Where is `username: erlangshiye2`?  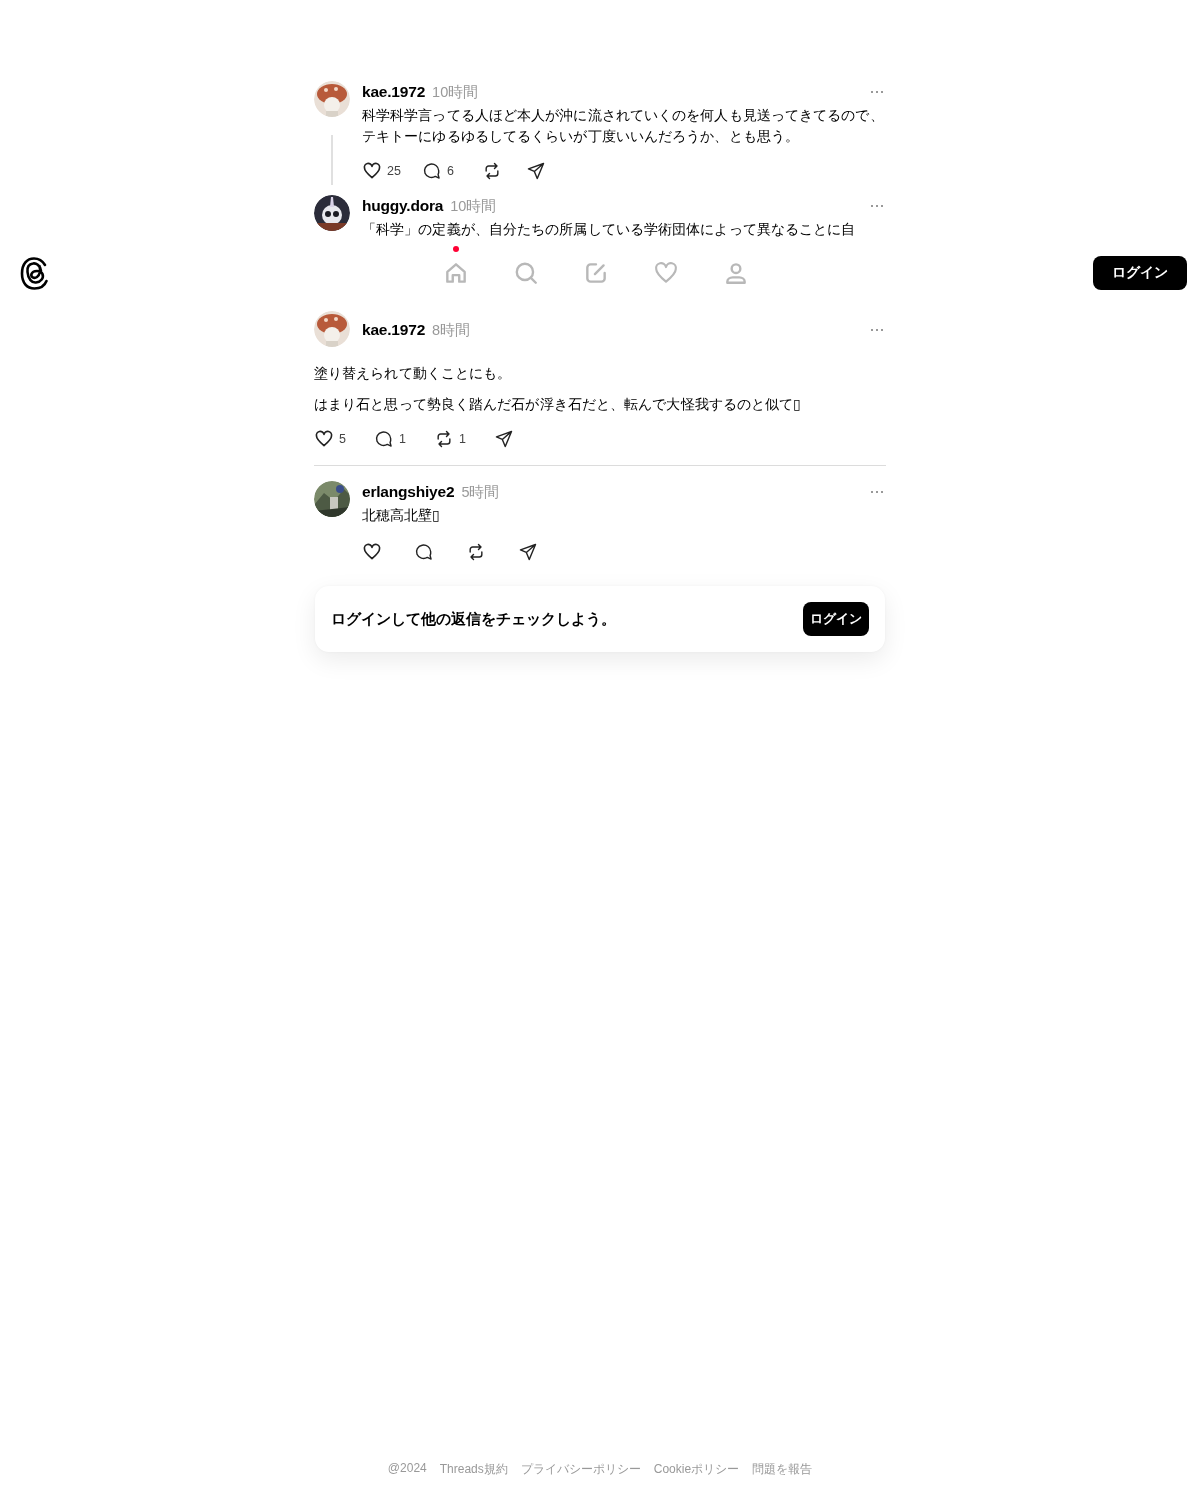 username: erlangshiye2 is located at coordinates (408, 492).